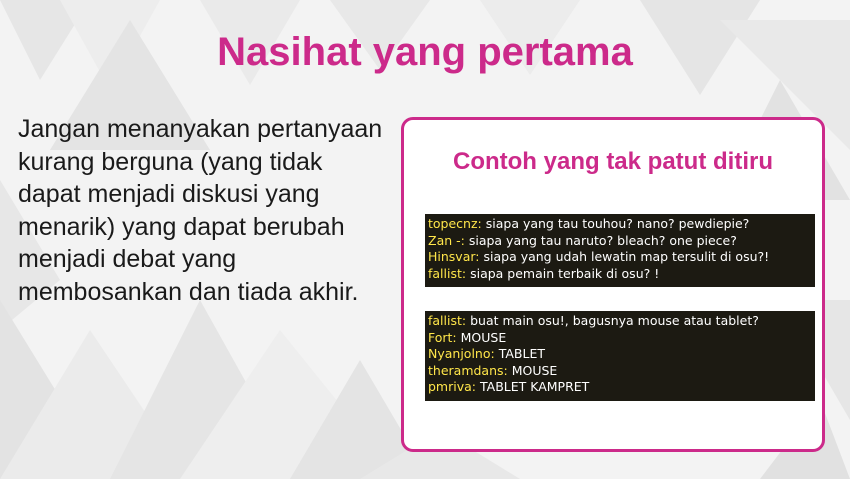  Describe the element at coordinates (565, 273) in the screenshot. I see `chat-message: siapa pemain terbaik di osu? !` at that location.